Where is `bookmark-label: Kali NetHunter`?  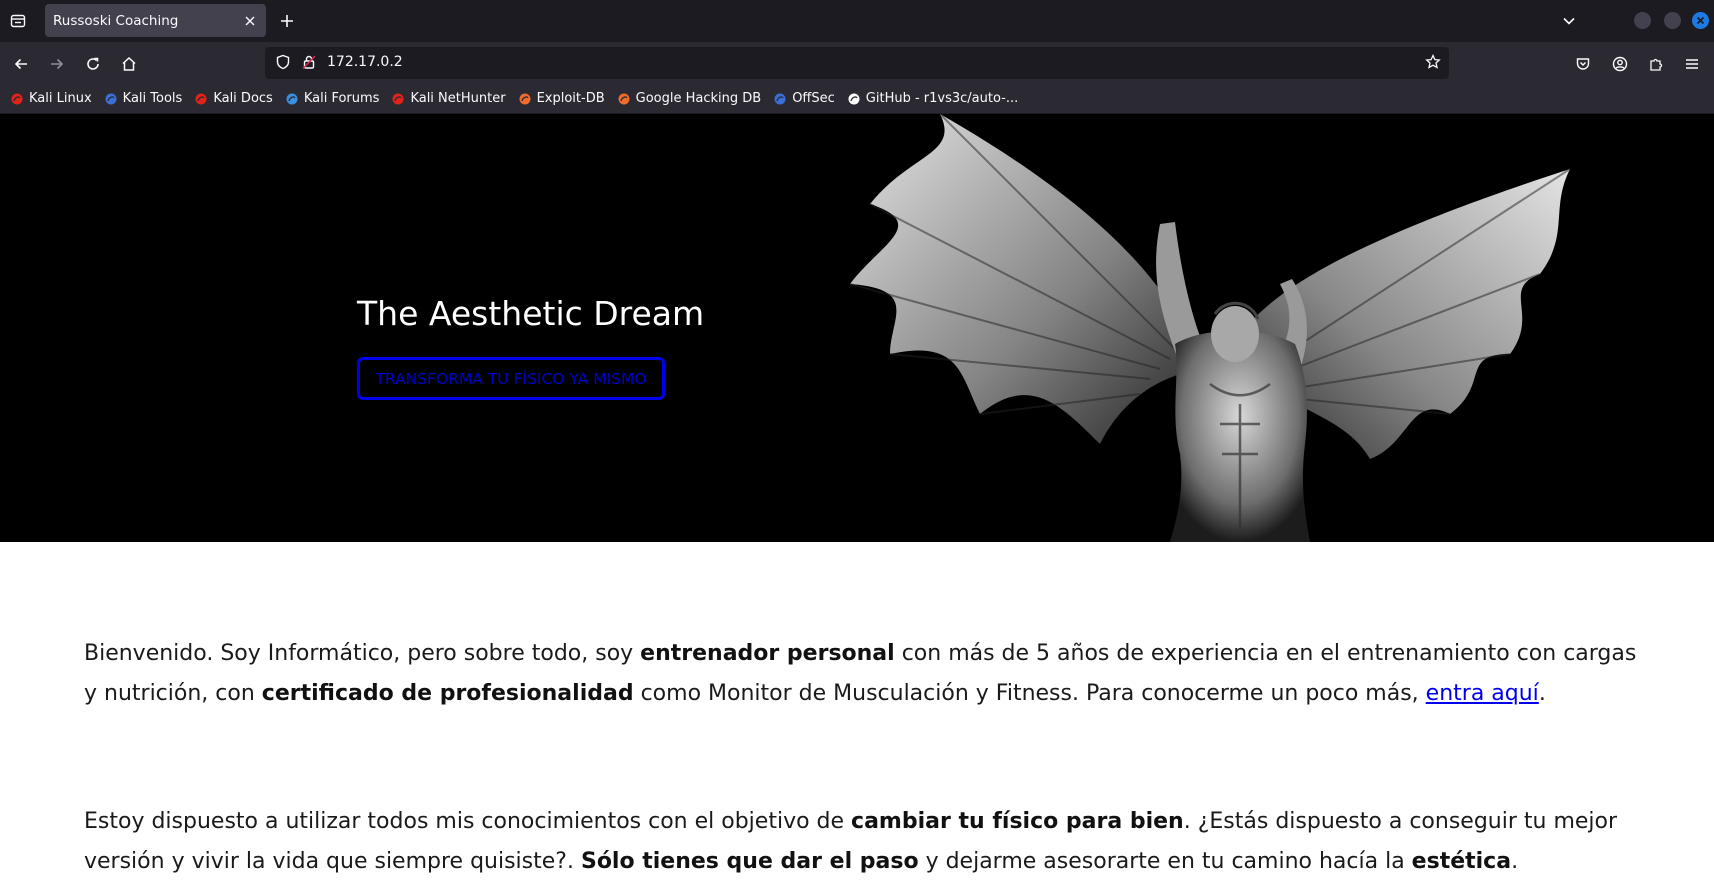
bookmark-label: Kali NetHunter is located at coordinates (458, 98).